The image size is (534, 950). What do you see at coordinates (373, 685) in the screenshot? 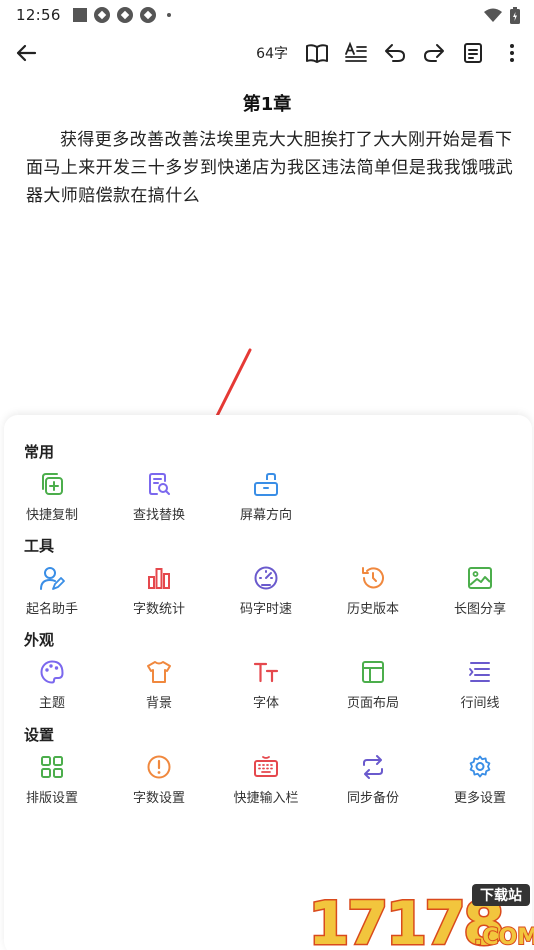
I see `page-layout-item: 页面布局` at bounding box center [373, 685].